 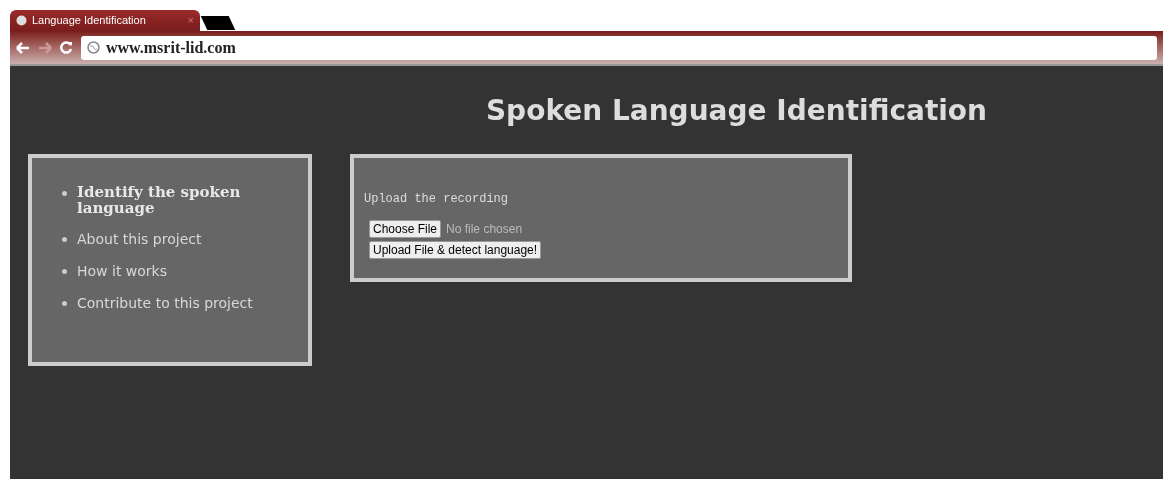 What do you see at coordinates (23, 47) in the screenshot?
I see `back-icon` at bounding box center [23, 47].